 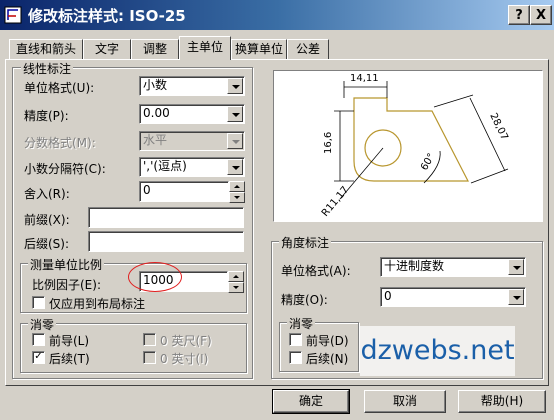 I want to click on angular-group-label: 角度标注, so click(x=305, y=242).